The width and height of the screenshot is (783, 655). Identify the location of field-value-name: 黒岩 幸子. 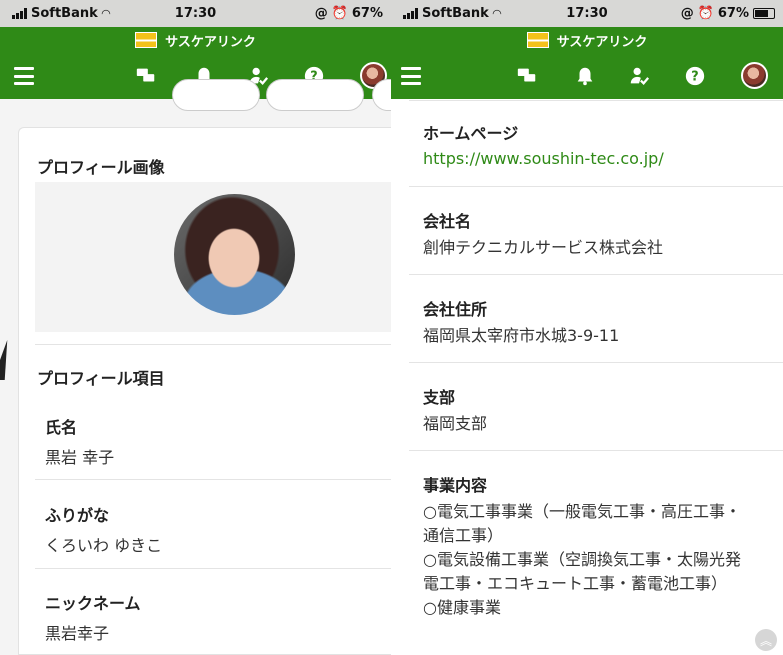
(80, 457).